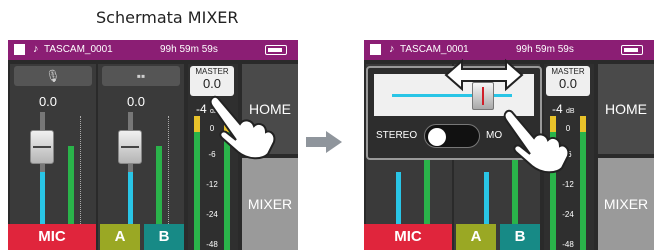 The height and width of the screenshot is (250, 662). Describe the element at coordinates (324, 142) in the screenshot. I see `arrow-right-icon` at that location.